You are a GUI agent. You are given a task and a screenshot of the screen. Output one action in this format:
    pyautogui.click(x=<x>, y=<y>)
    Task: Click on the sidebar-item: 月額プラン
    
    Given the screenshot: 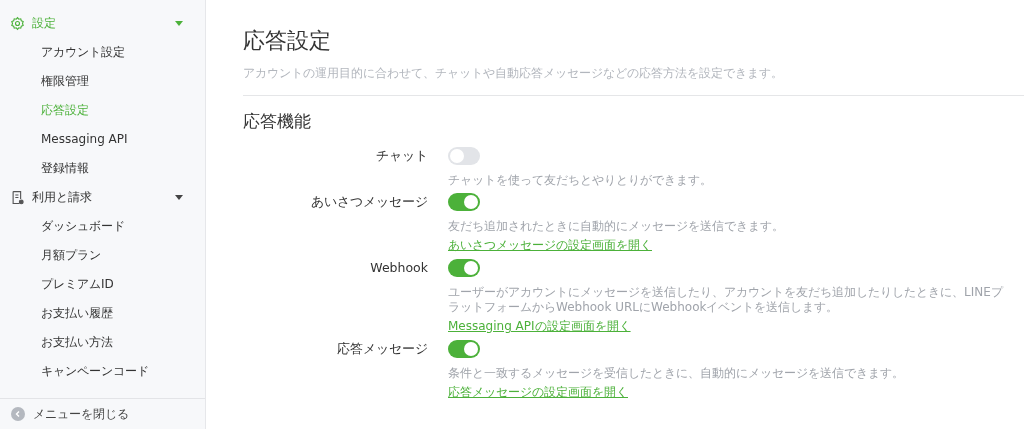 What is the action you would take?
    pyautogui.click(x=102, y=255)
    